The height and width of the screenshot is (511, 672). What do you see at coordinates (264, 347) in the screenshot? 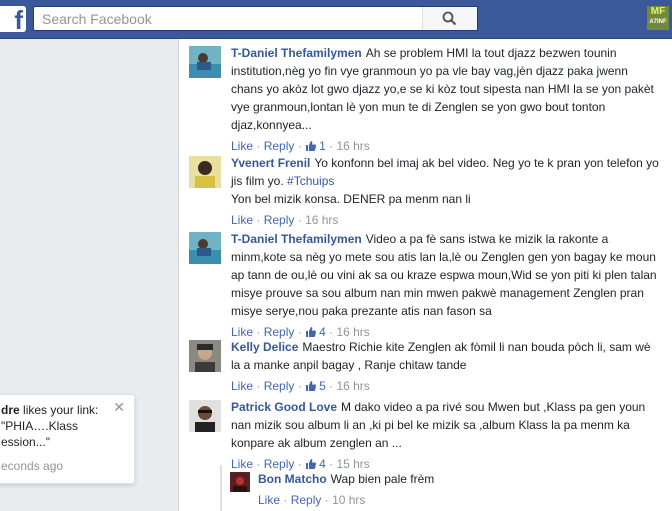
I see `comment-author: Kelly Delice` at bounding box center [264, 347].